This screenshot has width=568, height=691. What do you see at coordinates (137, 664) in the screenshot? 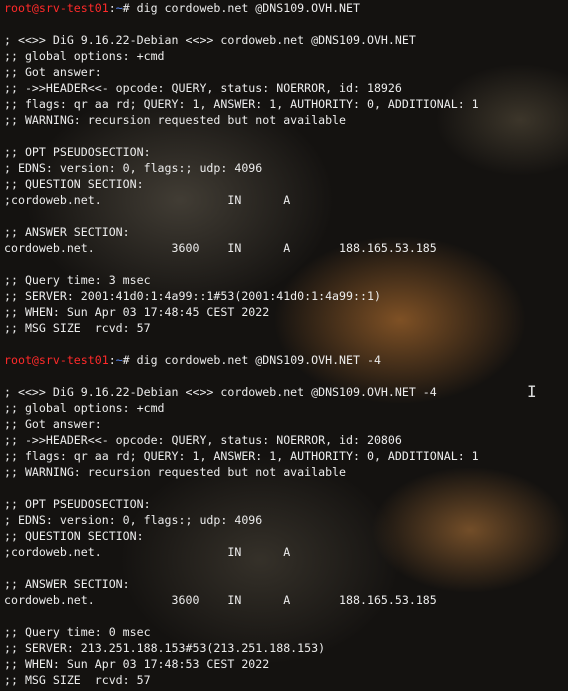
I see `output-line: ;; WHEN: Sun Apr 03 17:48:53 CEST 2022` at bounding box center [137, 664].